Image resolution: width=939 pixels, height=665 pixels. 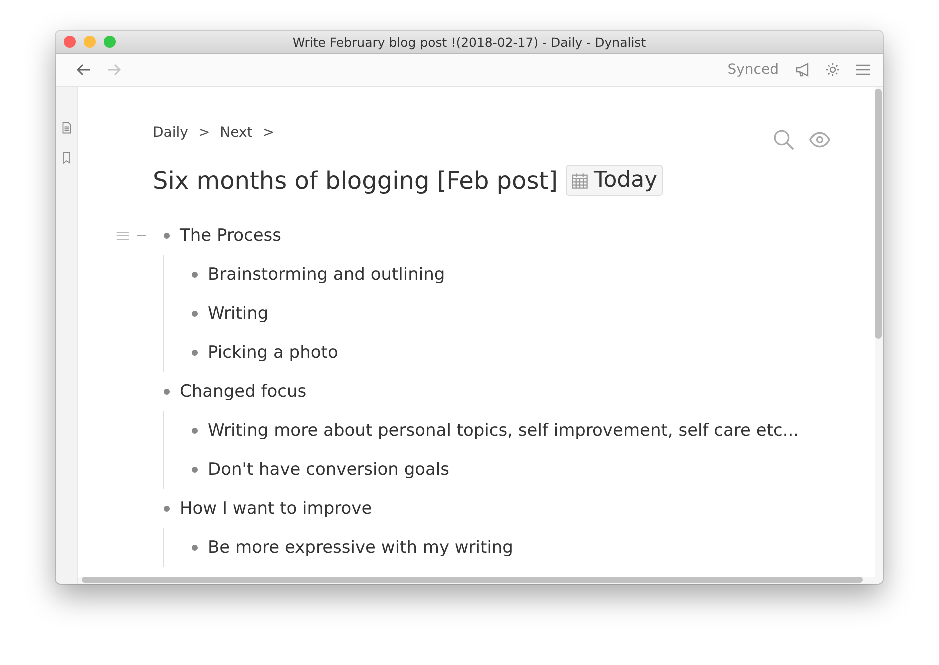 What do you see at coordinates (355, 180) in the screenshot?
I see `document-title: Six months of blogging [Feb post]` at bounding box center [355, 180].